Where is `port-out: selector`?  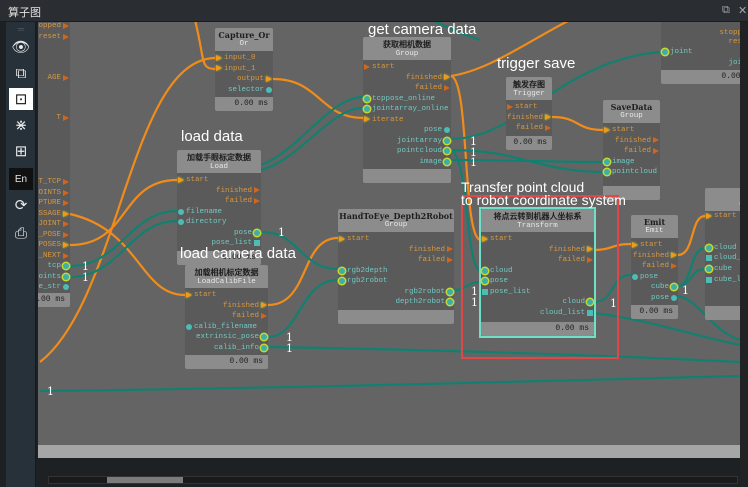
port-out: selector is located at coordinates (250, 90).